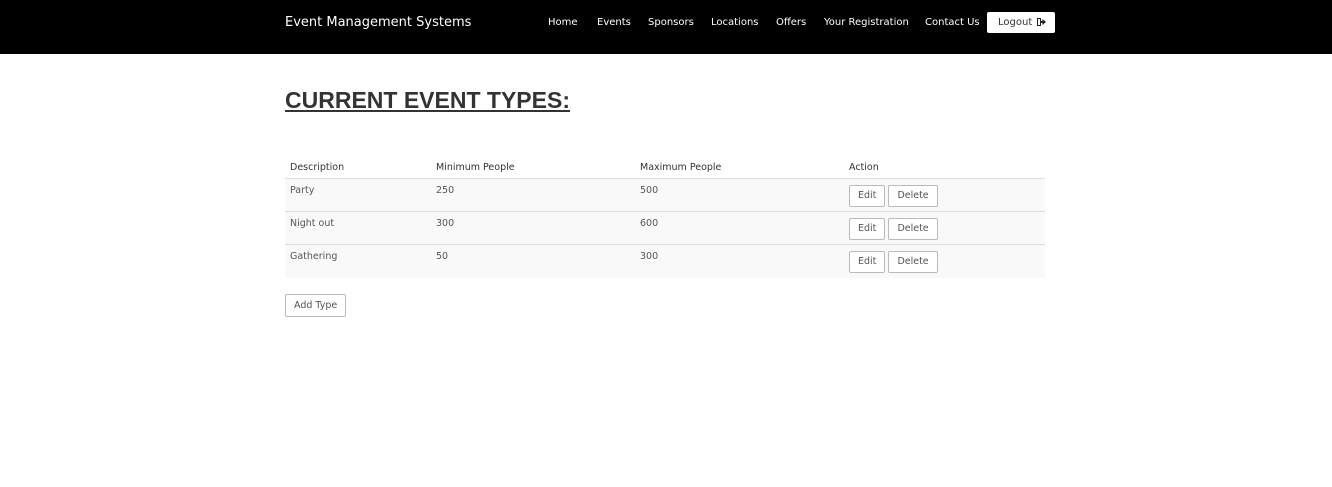 Image resolution: width=1332 pixels, height=487 pixels. What do you see at coordinates (791, 23) in the screenshot?
I see `nav-item-offers: Offers` at bounding box center [791, 23].